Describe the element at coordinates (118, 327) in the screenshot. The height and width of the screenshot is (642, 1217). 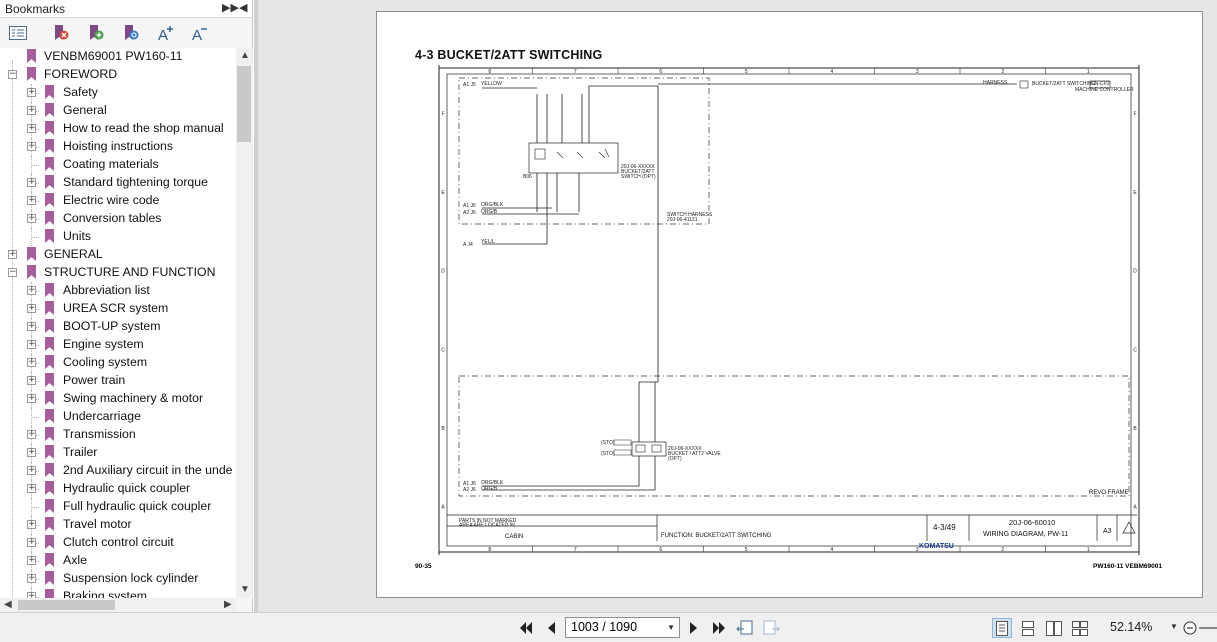
I see `bookmark-item: + BOOT-UP system` at that location.